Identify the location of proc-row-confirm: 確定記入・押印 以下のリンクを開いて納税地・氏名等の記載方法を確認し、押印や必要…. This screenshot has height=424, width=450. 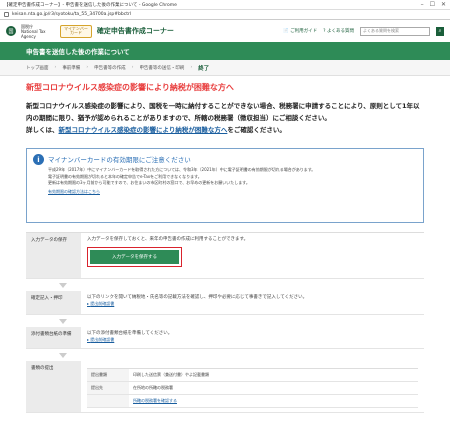
(225, 303).